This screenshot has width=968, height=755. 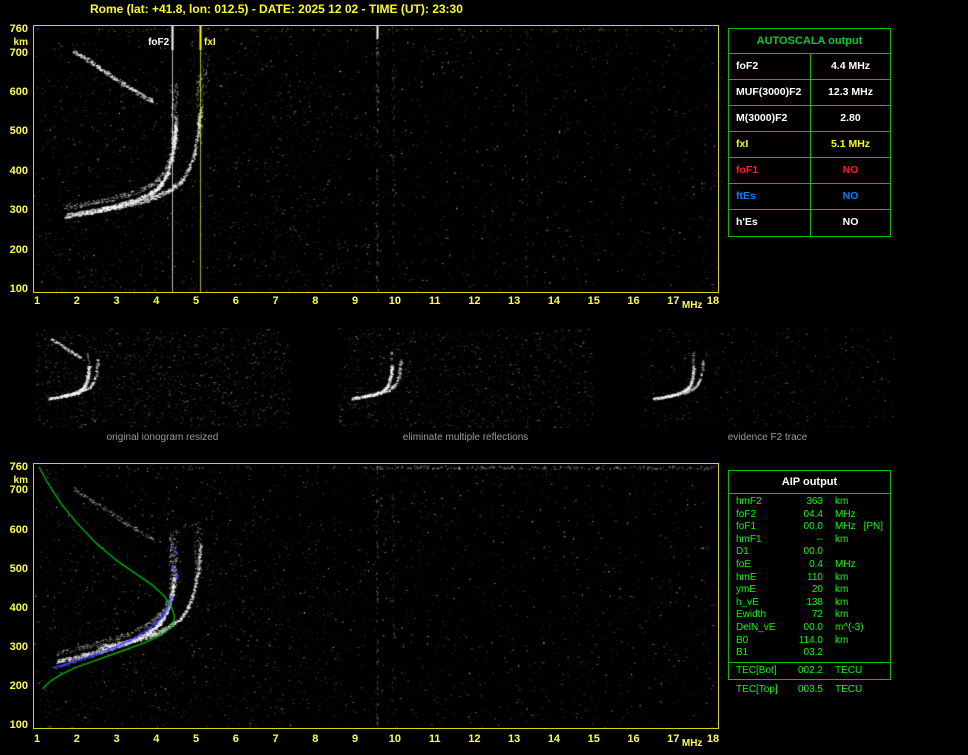 What do you see at coordinates (813, 653) in the screenshot?
I see `param-value: 03.2` at bounding box center [813, 653].